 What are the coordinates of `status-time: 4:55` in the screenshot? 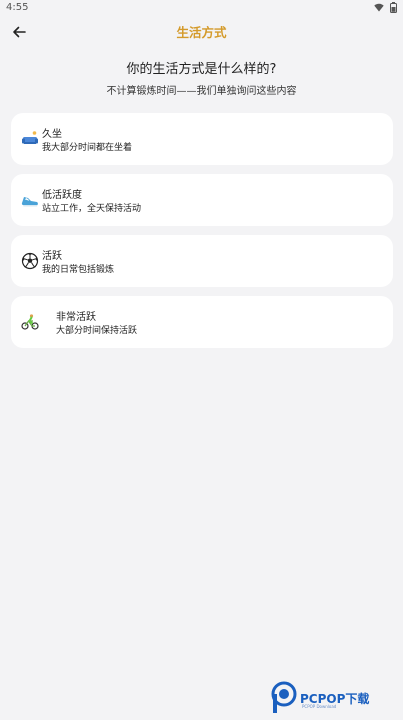 It's located at (17, 7).